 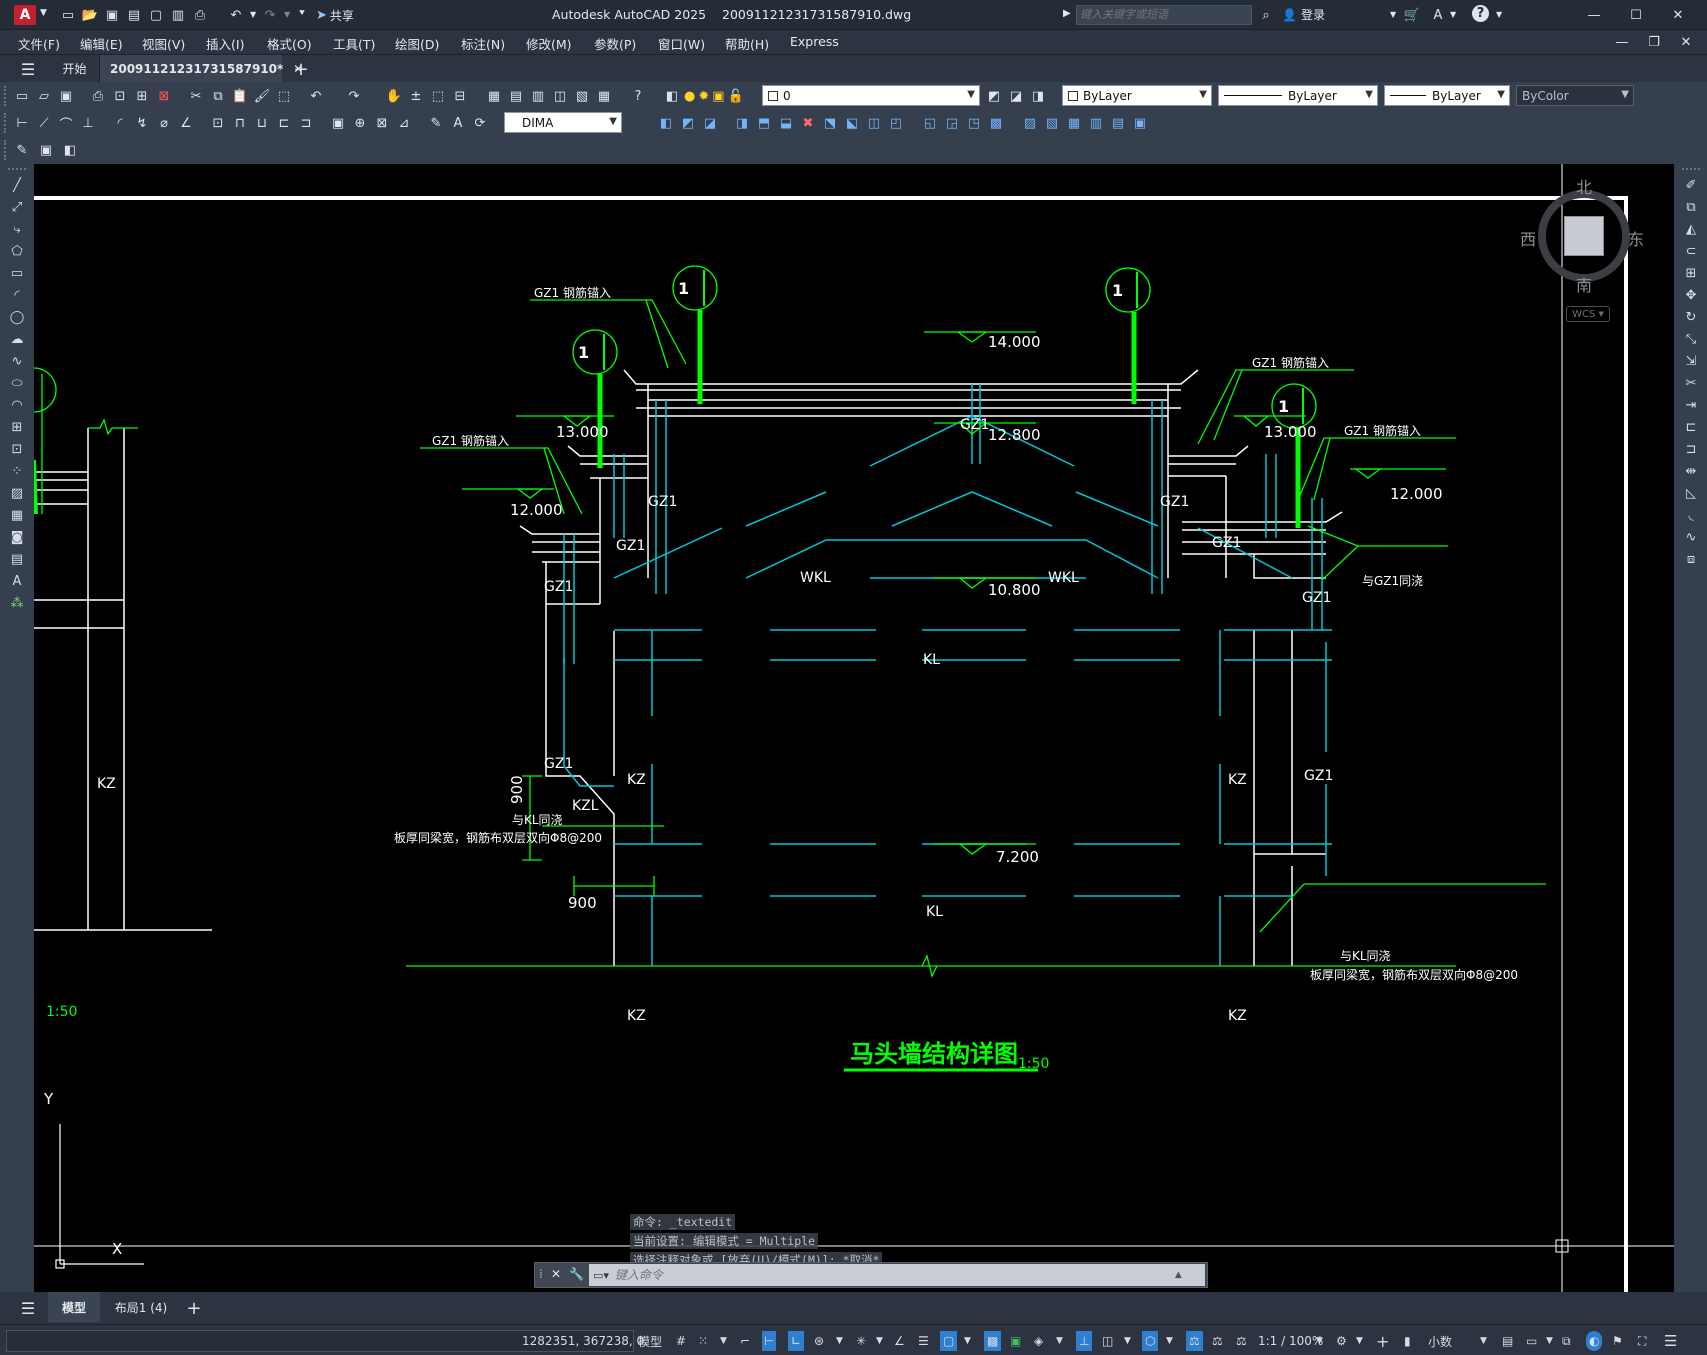 What do you see at coordinates (1691, 515) in the screenshot?
I see `fillet-icon: ◟` at bounding box center [1691, 515].